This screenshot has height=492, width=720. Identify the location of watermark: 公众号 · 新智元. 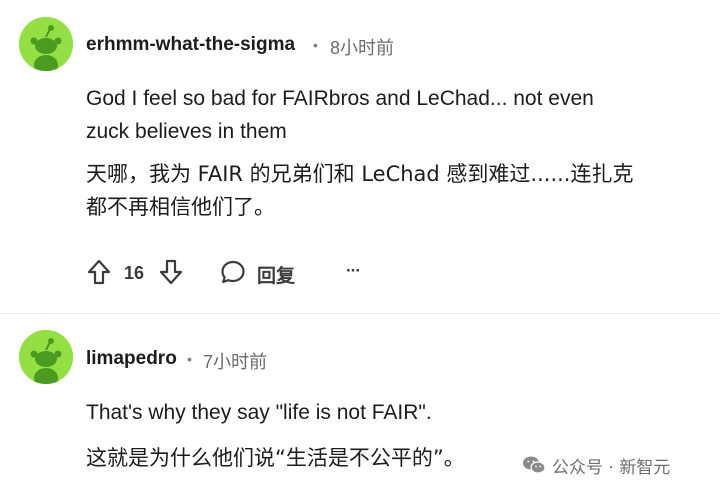
(596, 465).